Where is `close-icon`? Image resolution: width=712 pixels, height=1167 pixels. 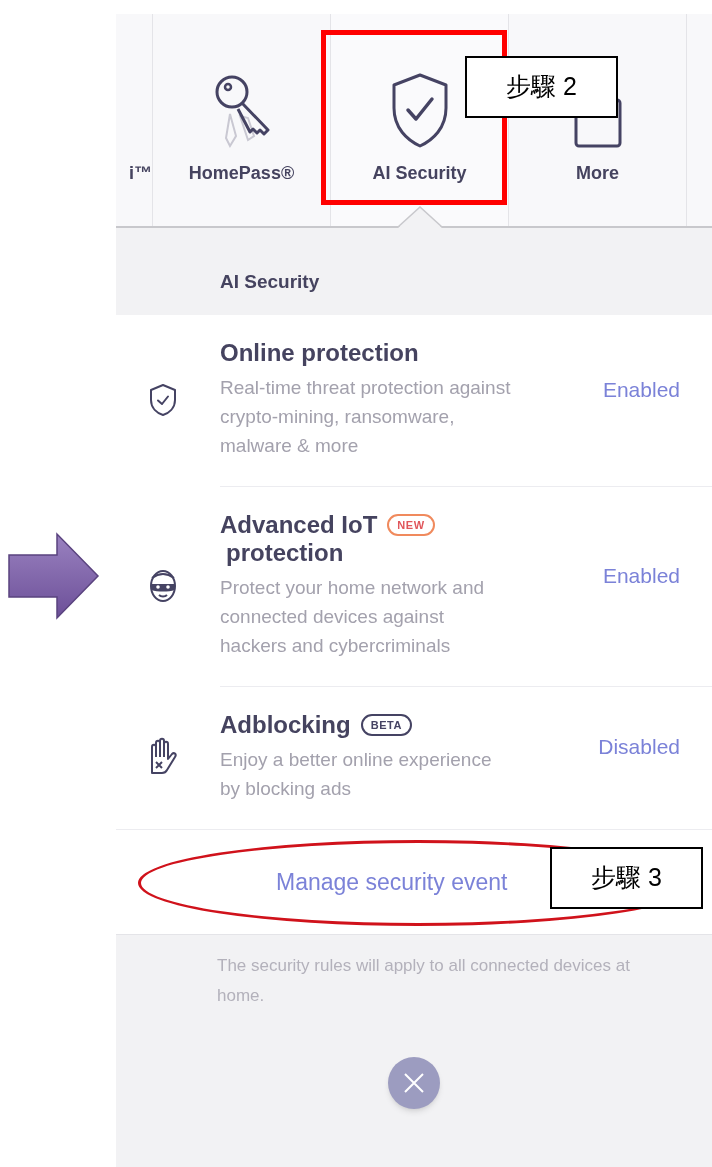 close-icon is located at coordinates (414, 1083).